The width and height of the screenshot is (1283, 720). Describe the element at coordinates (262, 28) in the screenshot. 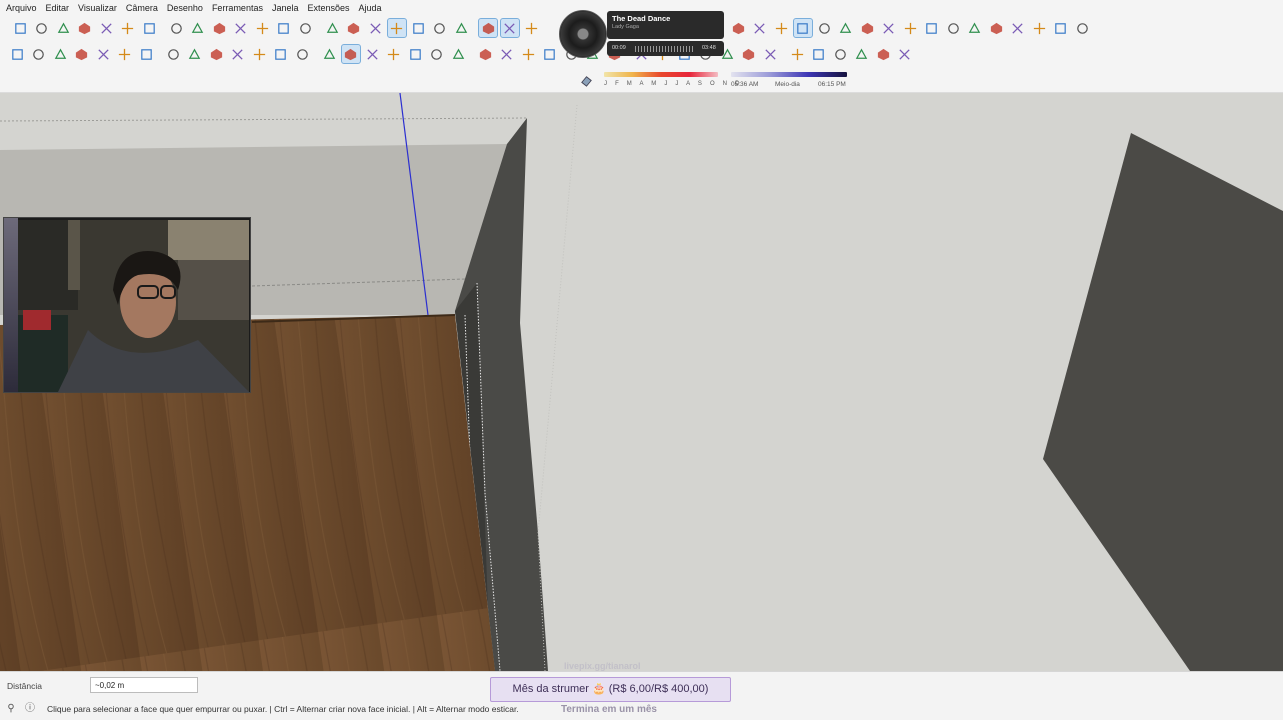

I see `iso-view-icon` at that location.